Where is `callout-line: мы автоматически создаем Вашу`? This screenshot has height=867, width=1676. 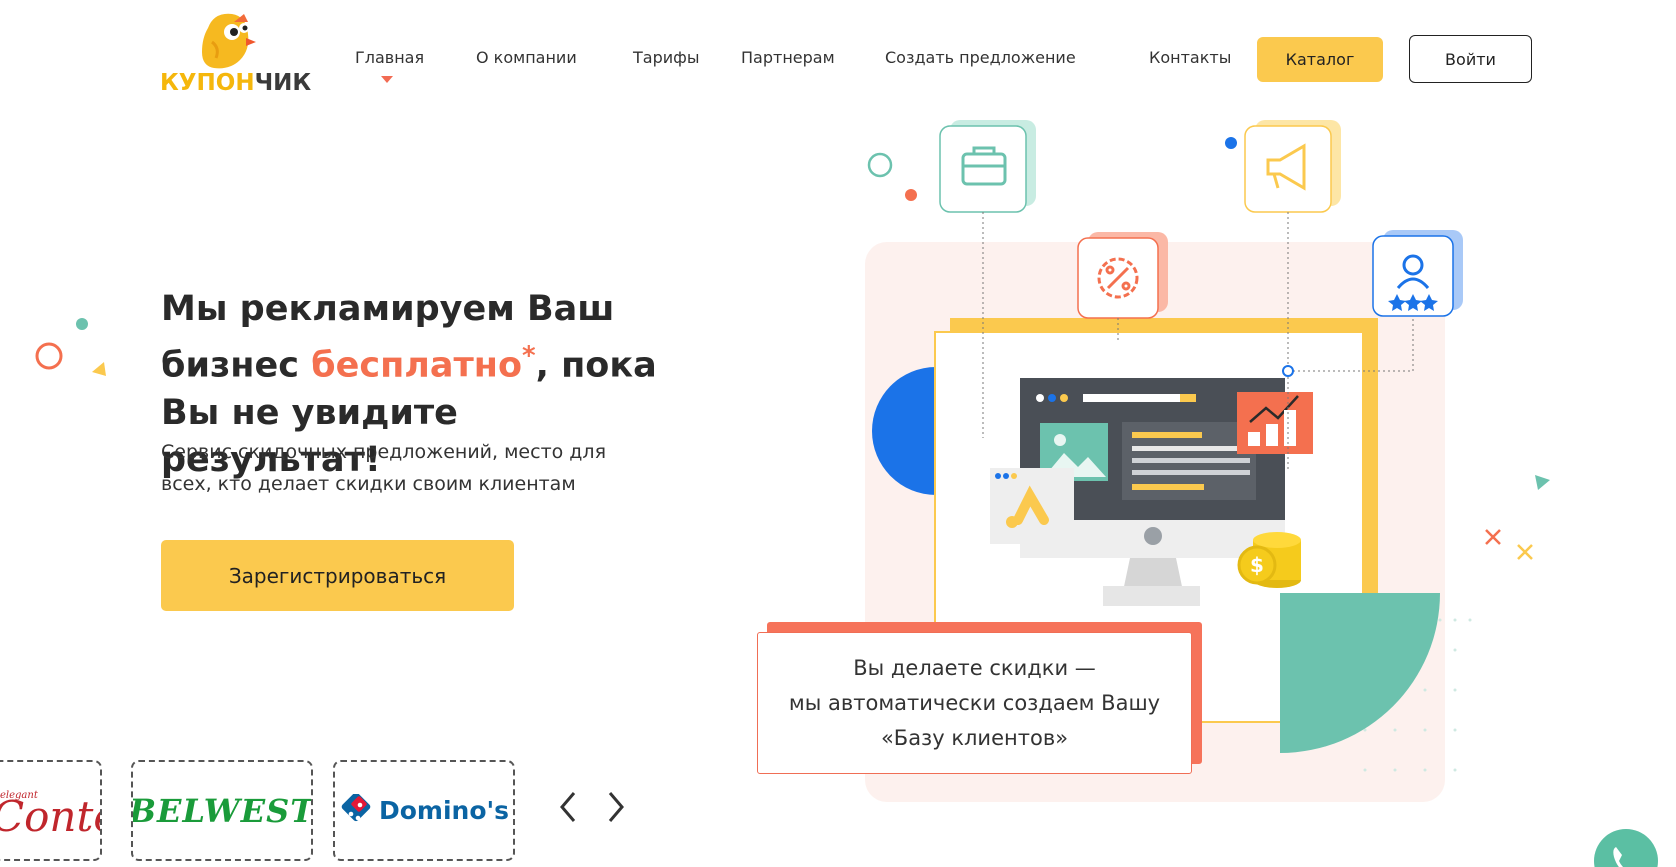
callout-line: мы автоматически создаем Вашу is located at coordinates (974, 702).